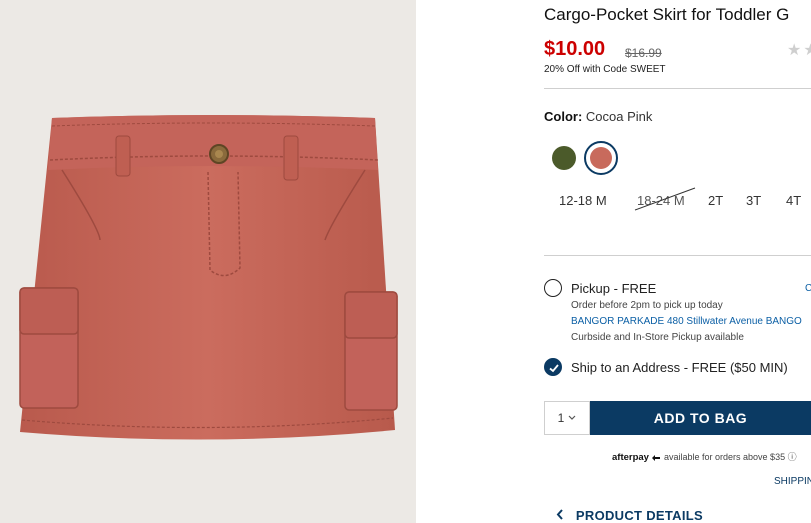  I want to click on color-label-prefix: Color:, so click(563, 116).